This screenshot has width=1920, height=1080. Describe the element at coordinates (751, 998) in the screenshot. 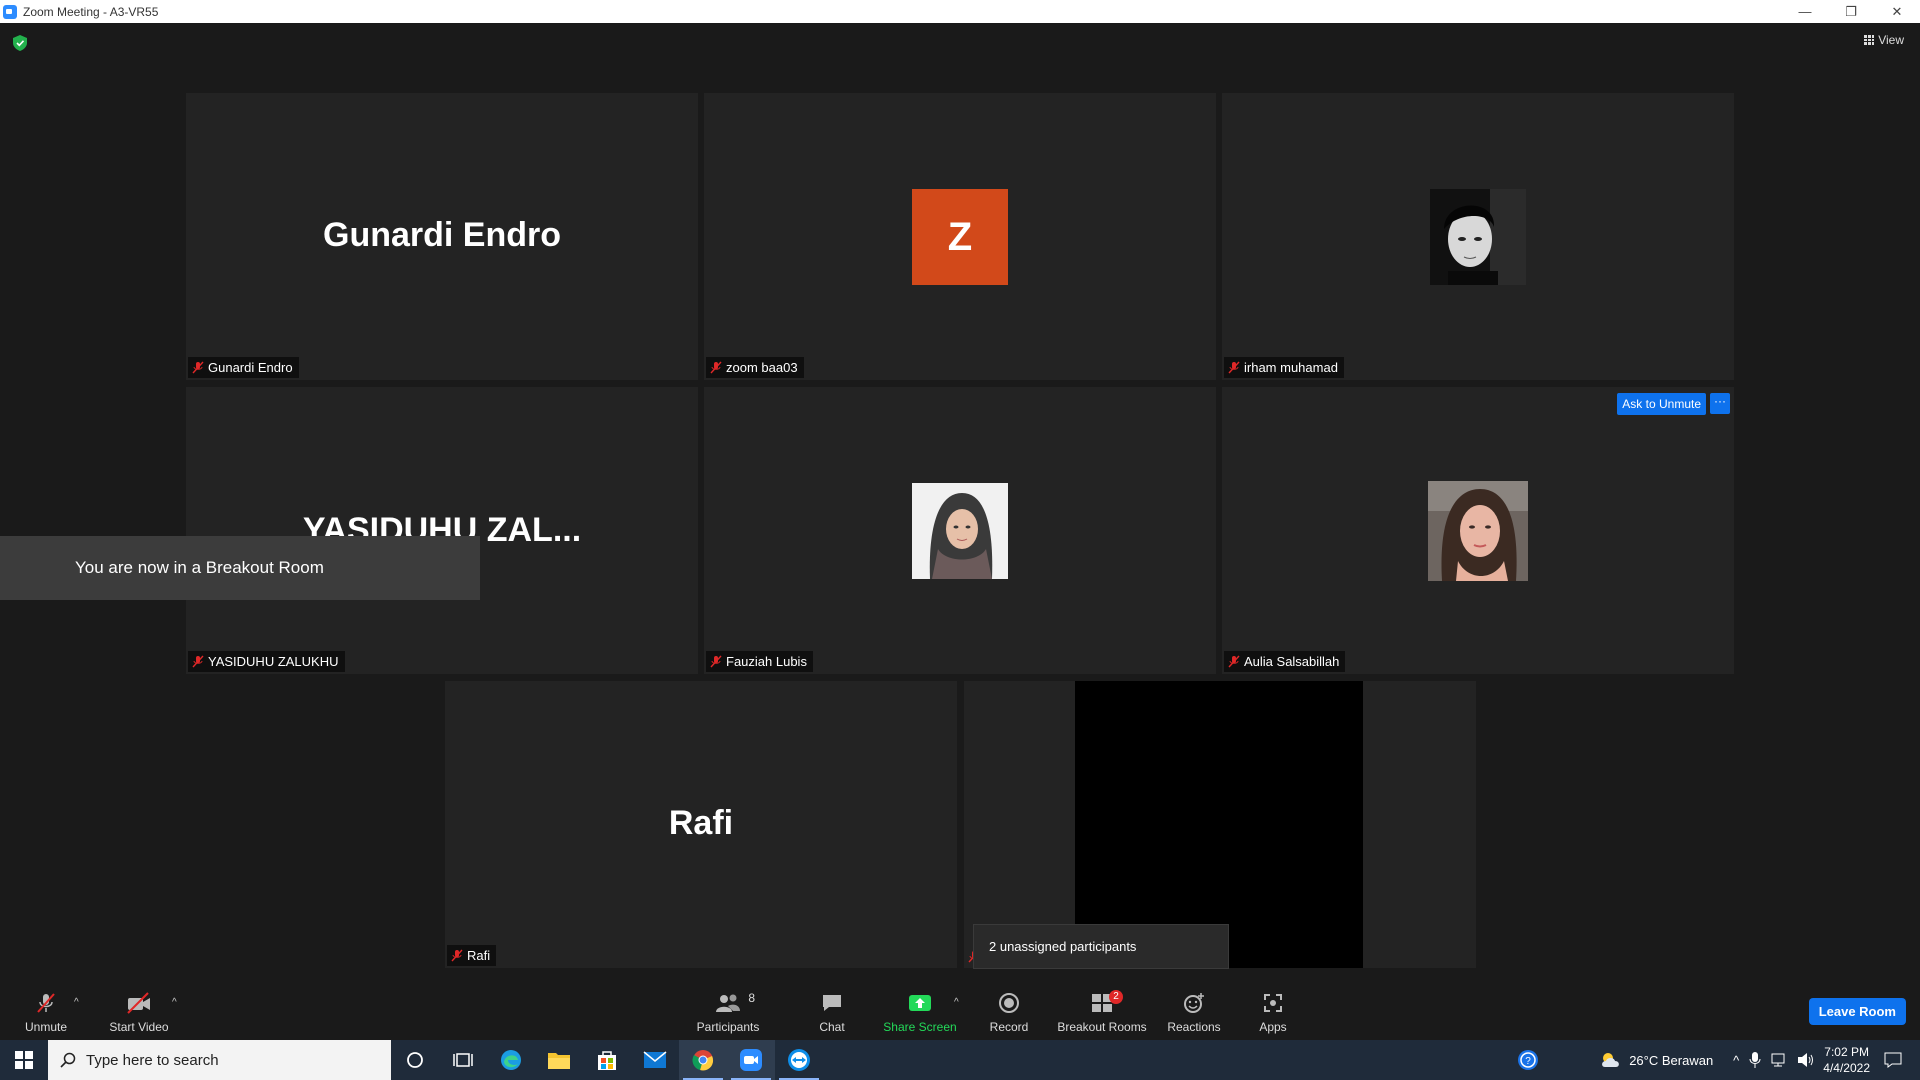

I see `participants-count: 8` at that location.